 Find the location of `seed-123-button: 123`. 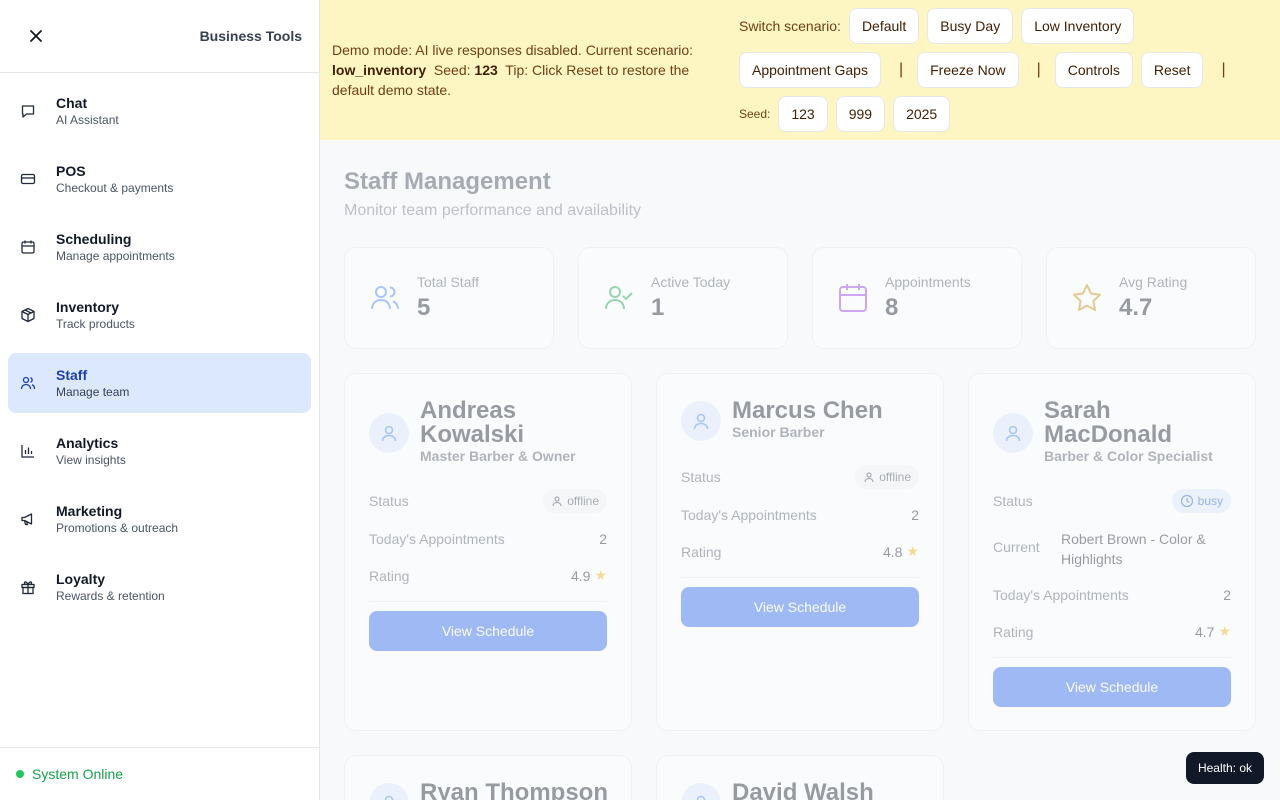

seed-123-button: 123 is located at coordinates (803, 114).